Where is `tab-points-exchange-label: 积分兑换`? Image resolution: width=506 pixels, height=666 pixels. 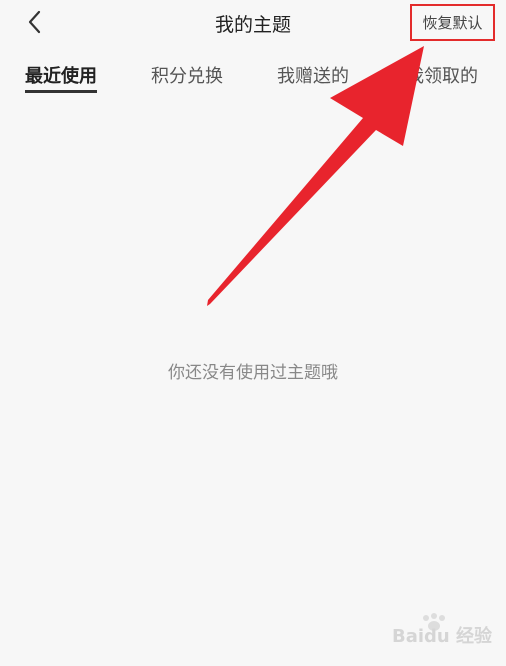
tab-points-exchange-label: 积分兑换 is located at coordinates (187, 76).